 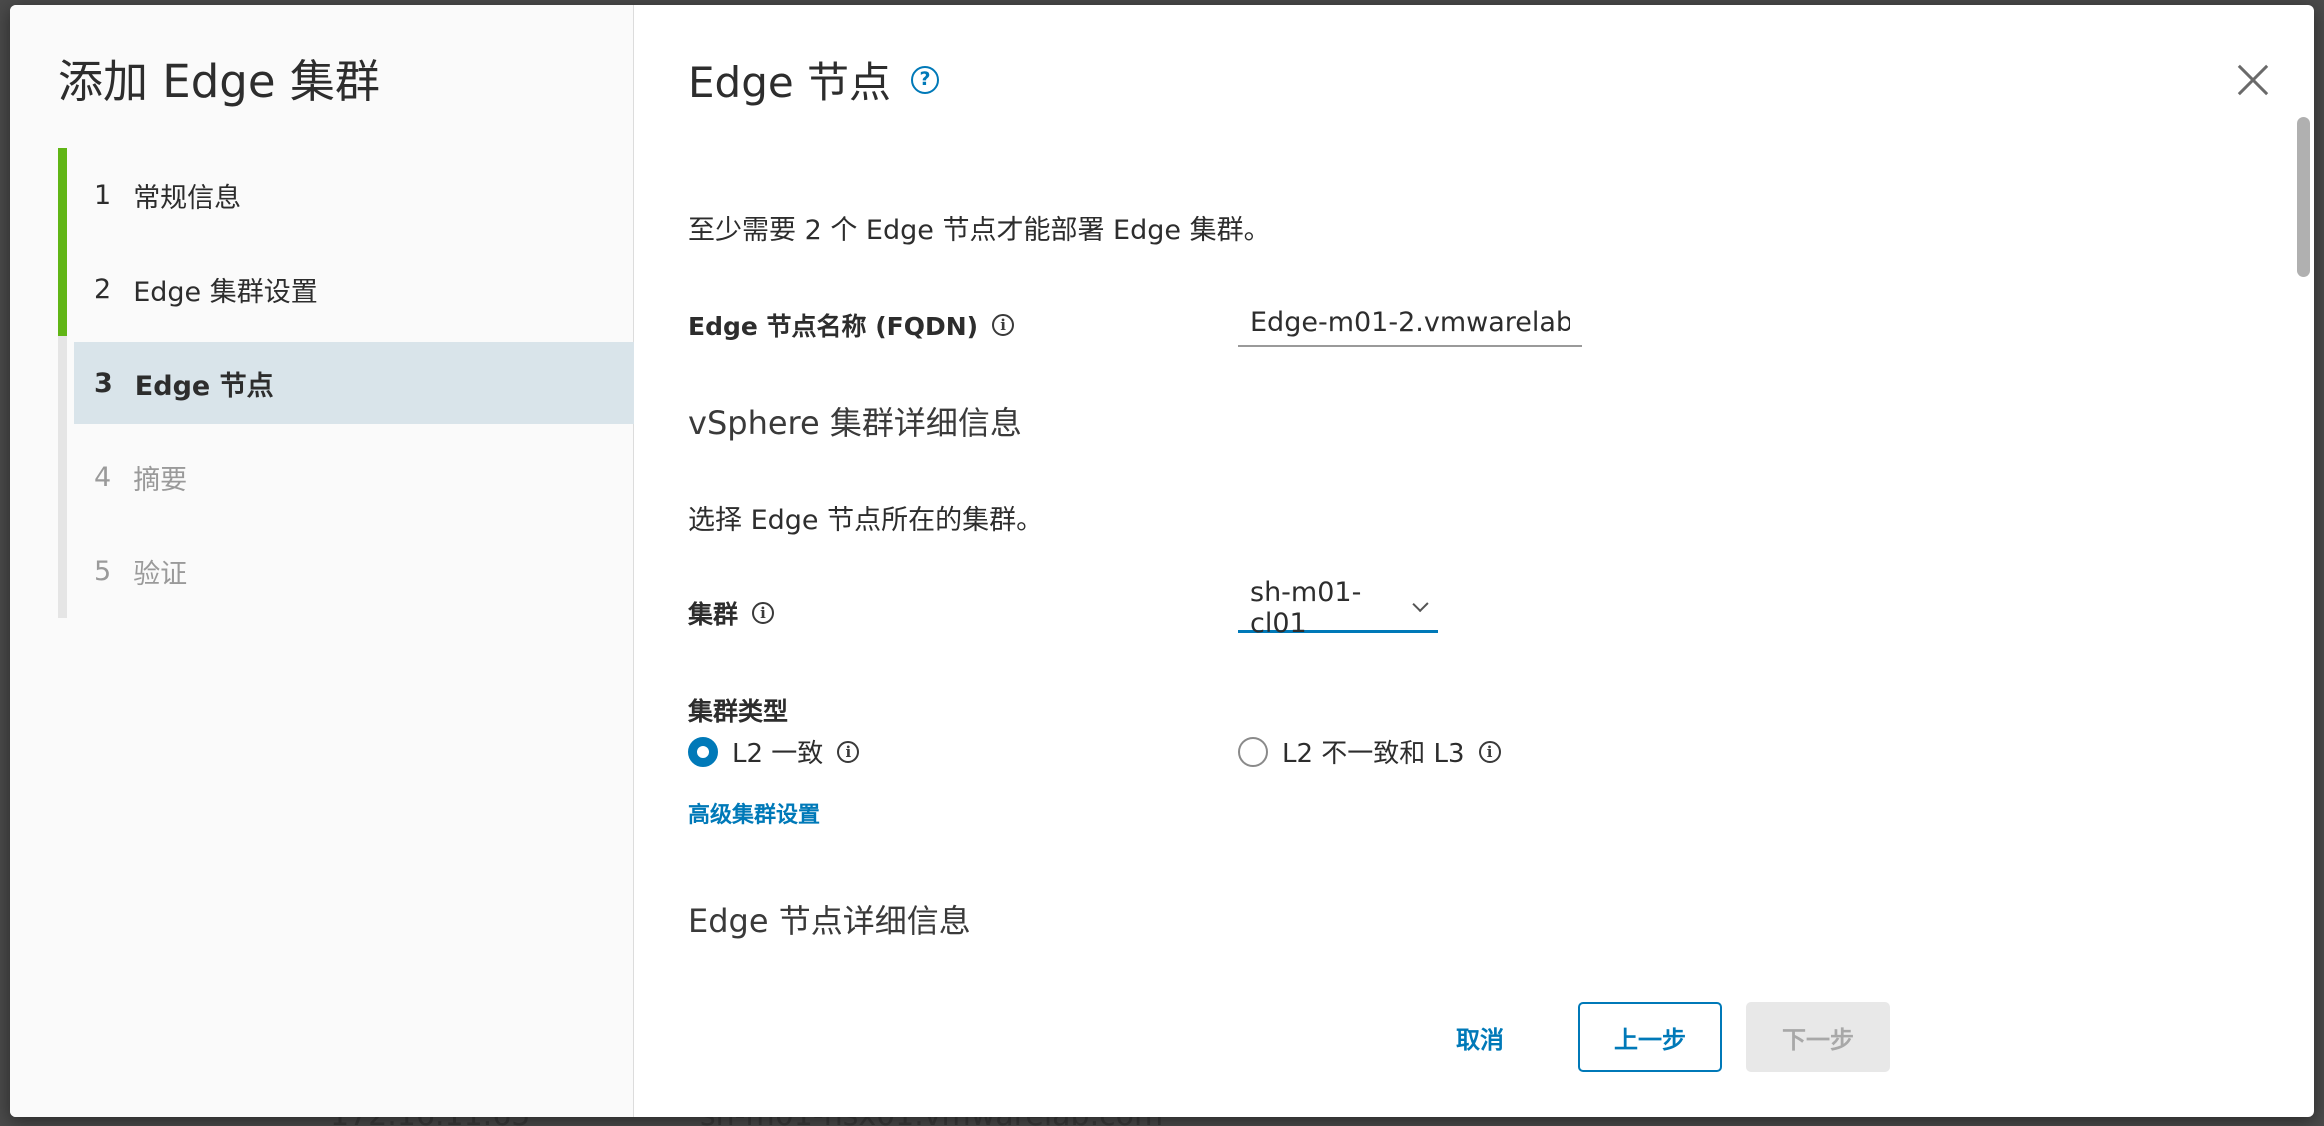 What do you see at coordinates (1818, 1037) in the screenshot?
I see `next-button: 下一步` at bounding box center [1818, 1037].